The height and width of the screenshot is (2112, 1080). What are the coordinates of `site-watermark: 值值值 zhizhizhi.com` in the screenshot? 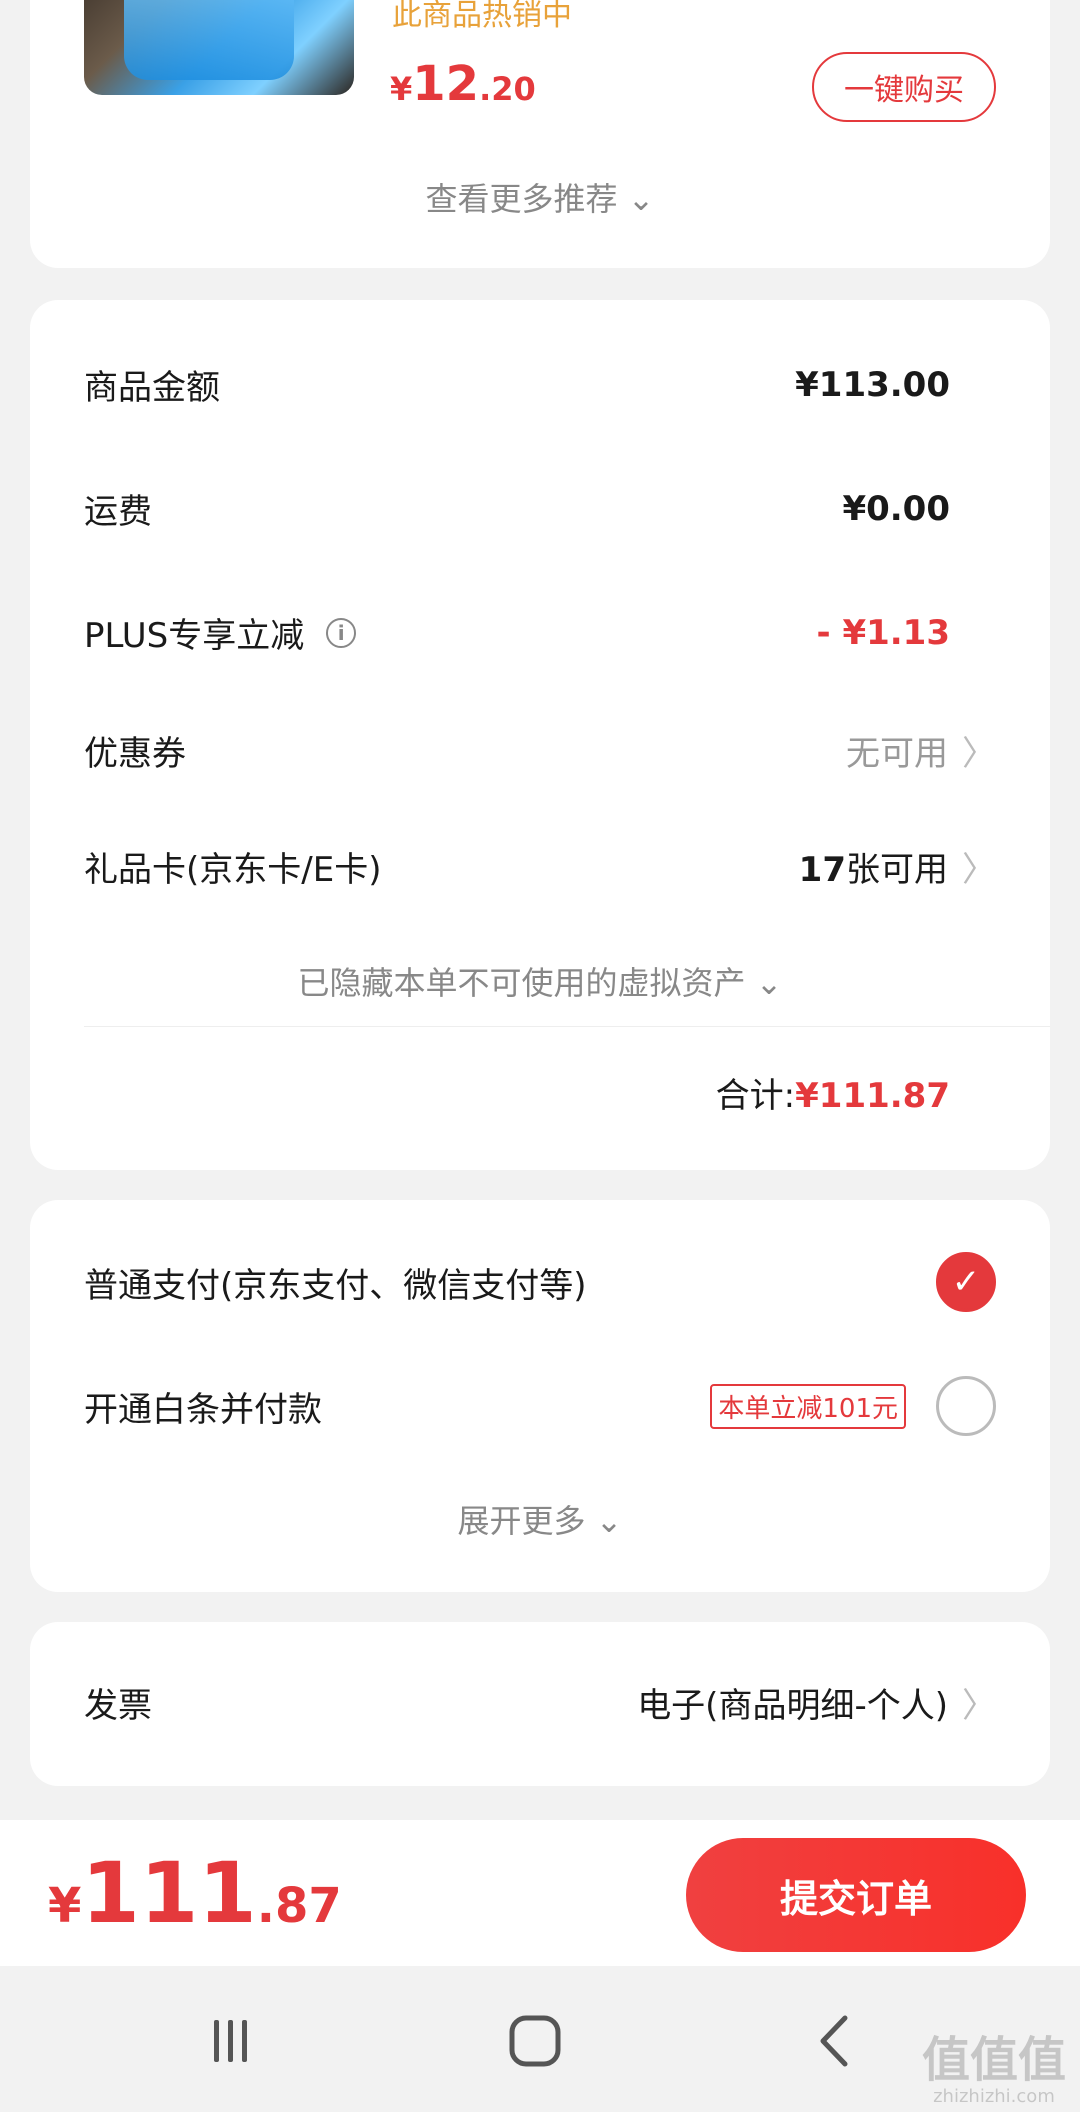 It's located at (994, 2071).